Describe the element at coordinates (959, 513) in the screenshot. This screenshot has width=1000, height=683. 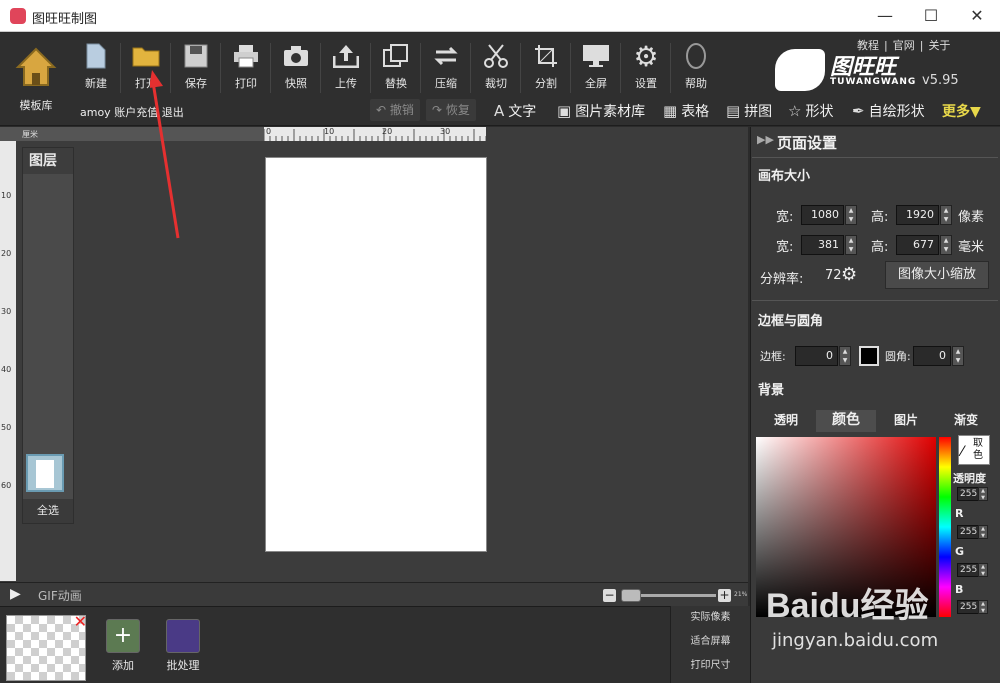
I see `r-label: R` at that location.